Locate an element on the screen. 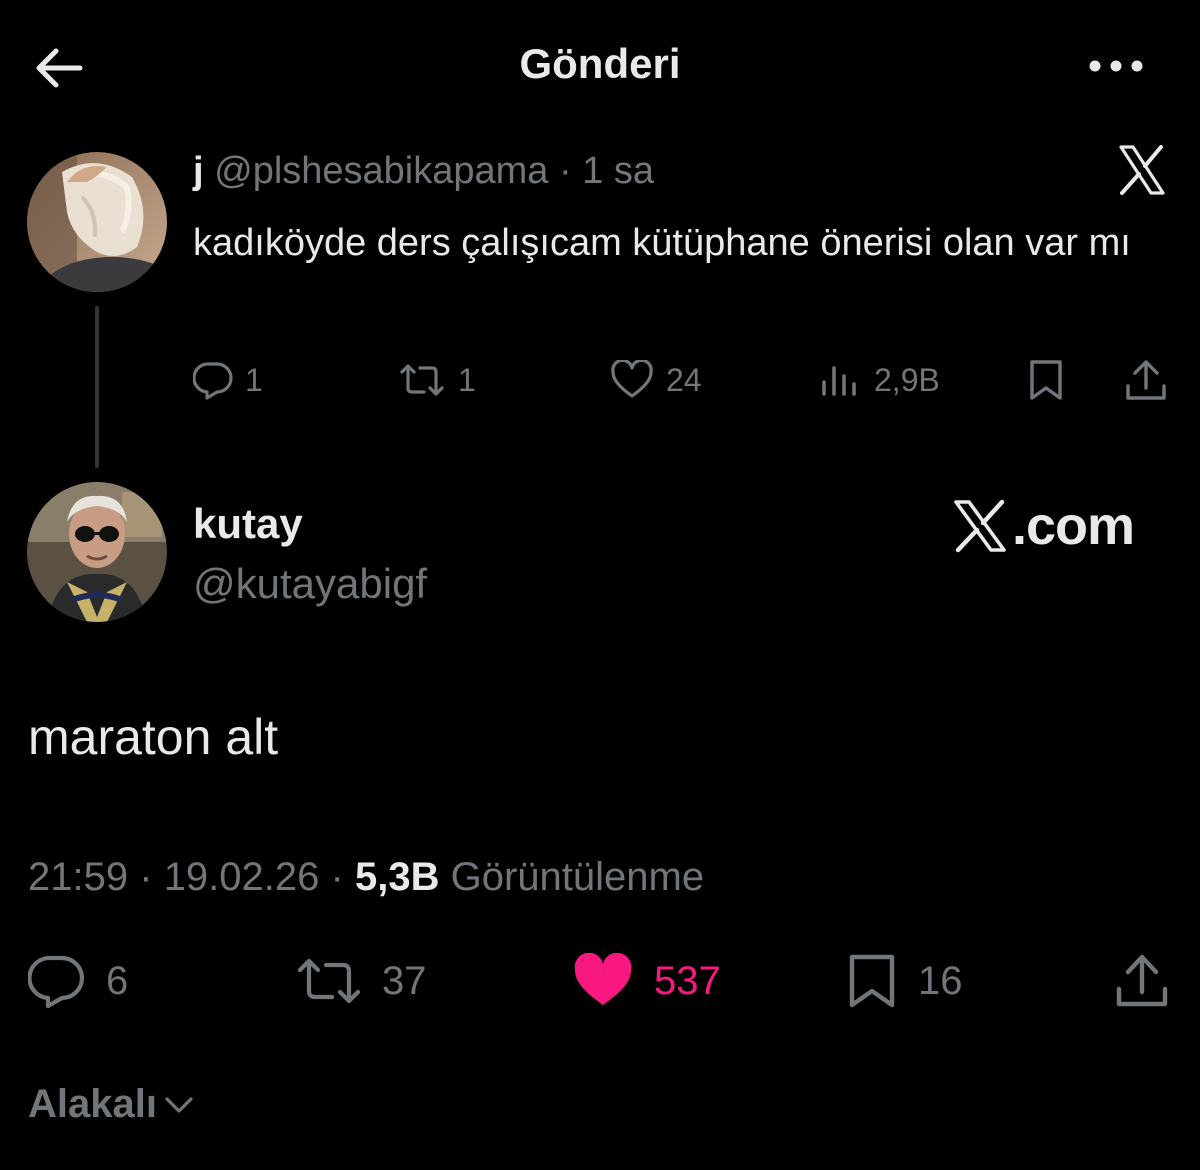 This screenshot has width=1200, height=1170. thread-connector is located at coordinates (97, 387).